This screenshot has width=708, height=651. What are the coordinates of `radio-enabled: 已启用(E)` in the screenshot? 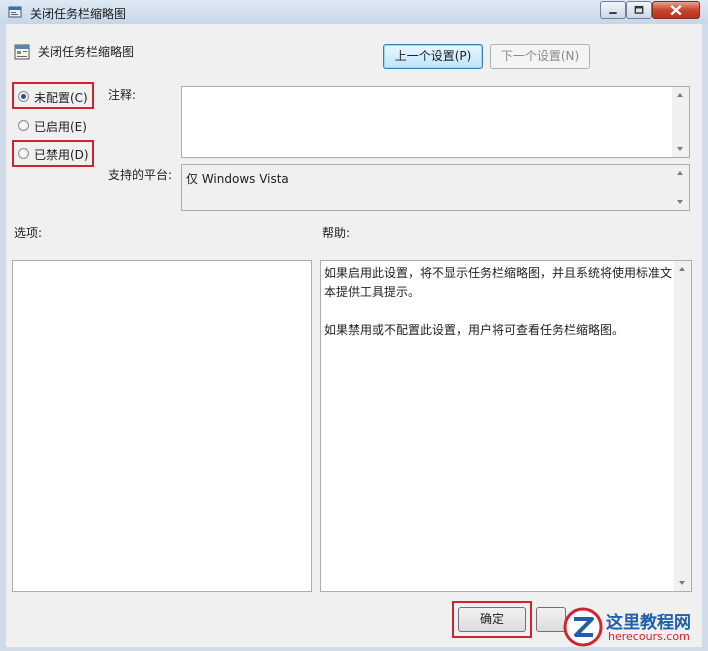 It's located at (55, 126).